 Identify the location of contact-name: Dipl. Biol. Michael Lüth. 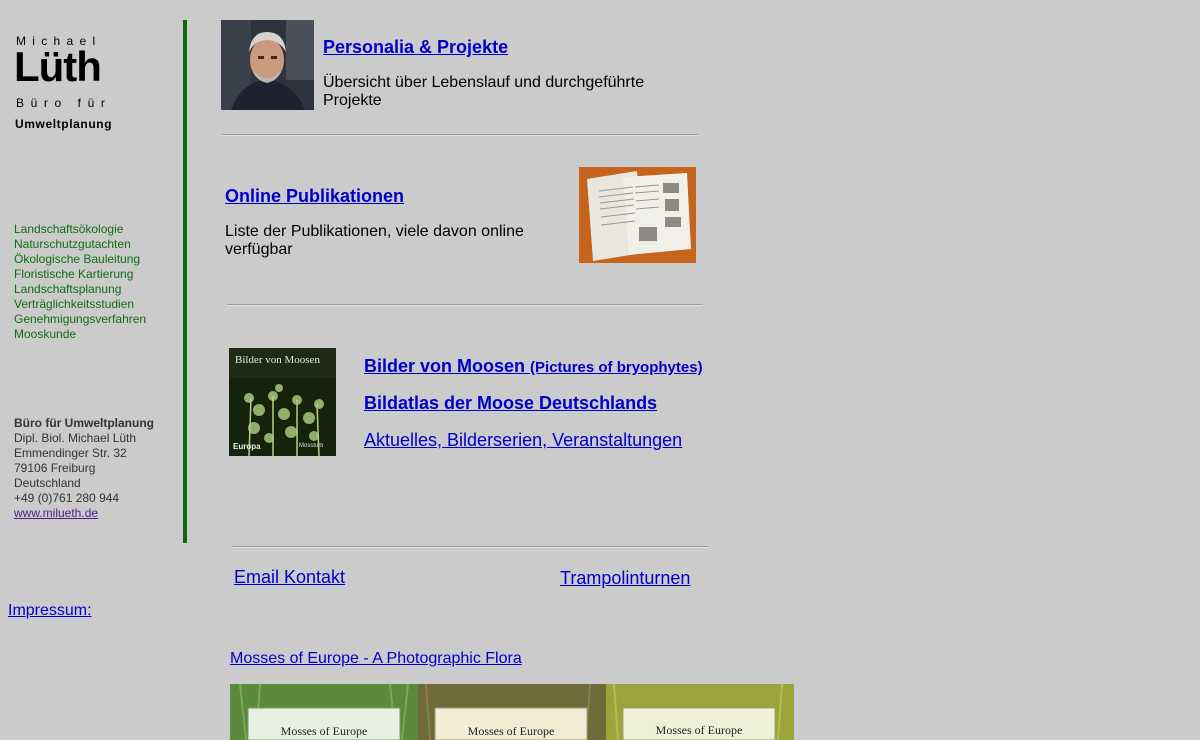
(75, 438).